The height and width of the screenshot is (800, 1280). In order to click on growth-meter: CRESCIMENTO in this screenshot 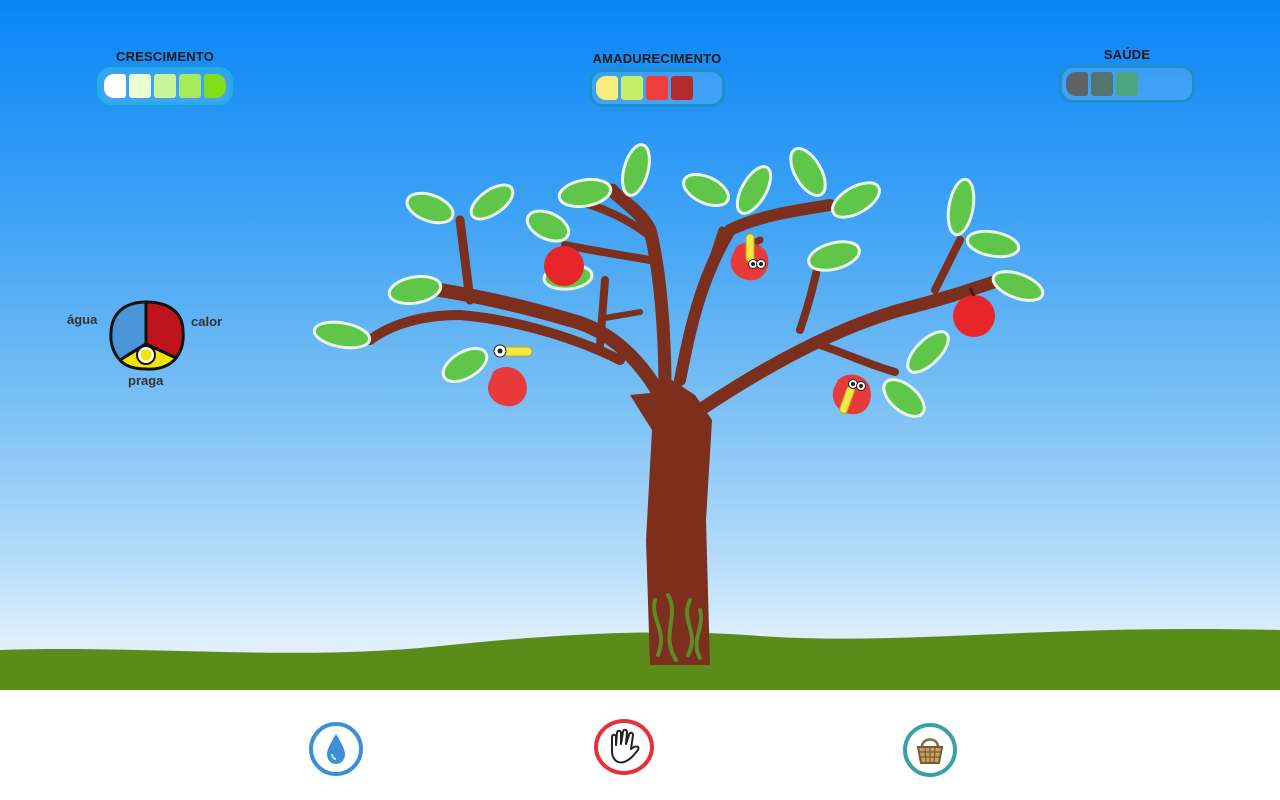, I will do `click(165, 77)`.